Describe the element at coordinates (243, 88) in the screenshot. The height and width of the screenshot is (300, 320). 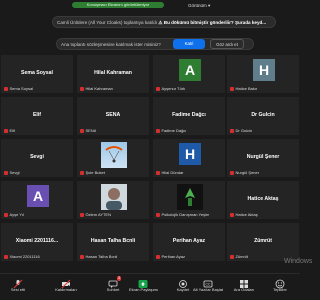
I see `participant-label: Hatice Bakır` at that location.